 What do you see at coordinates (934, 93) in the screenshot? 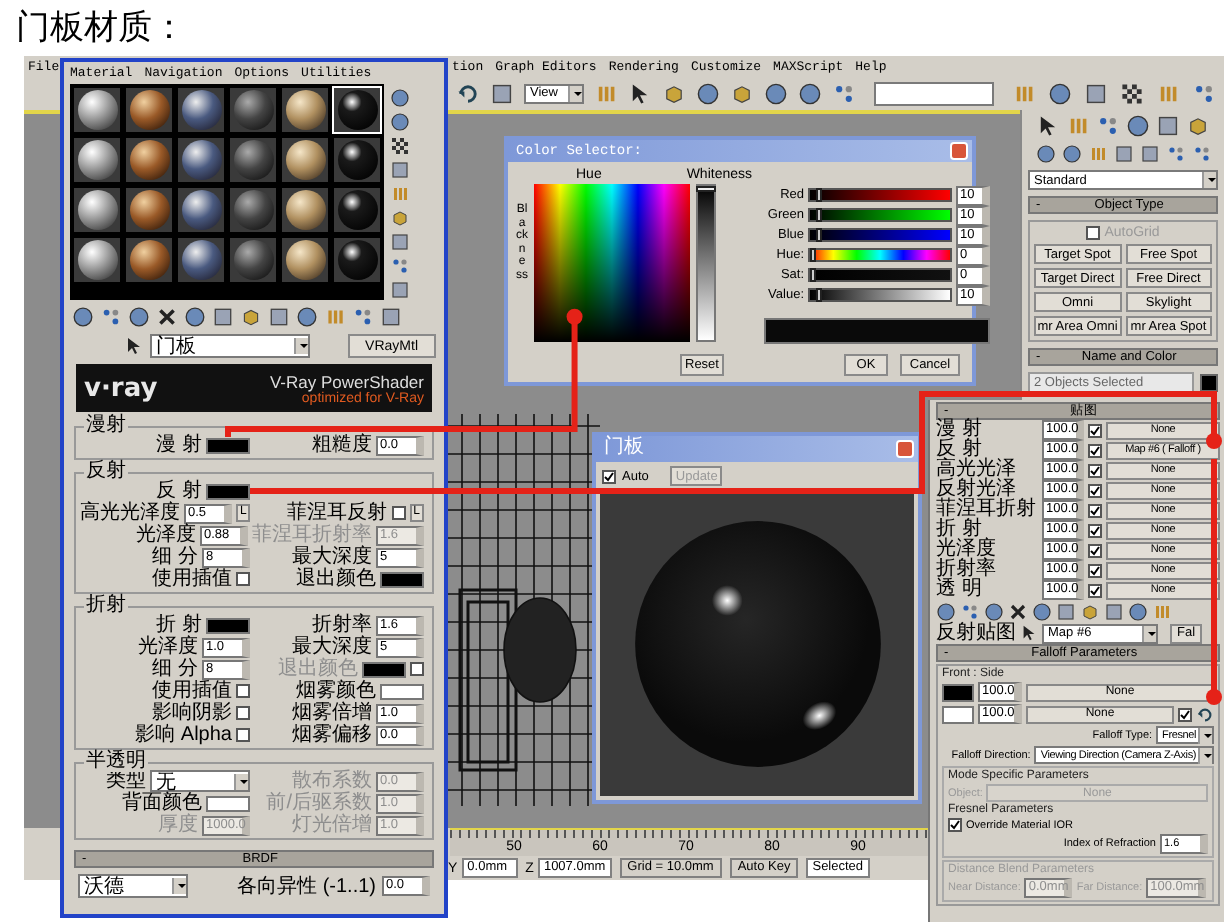
I see `toolbar-field` at bounding box center [934, 93].